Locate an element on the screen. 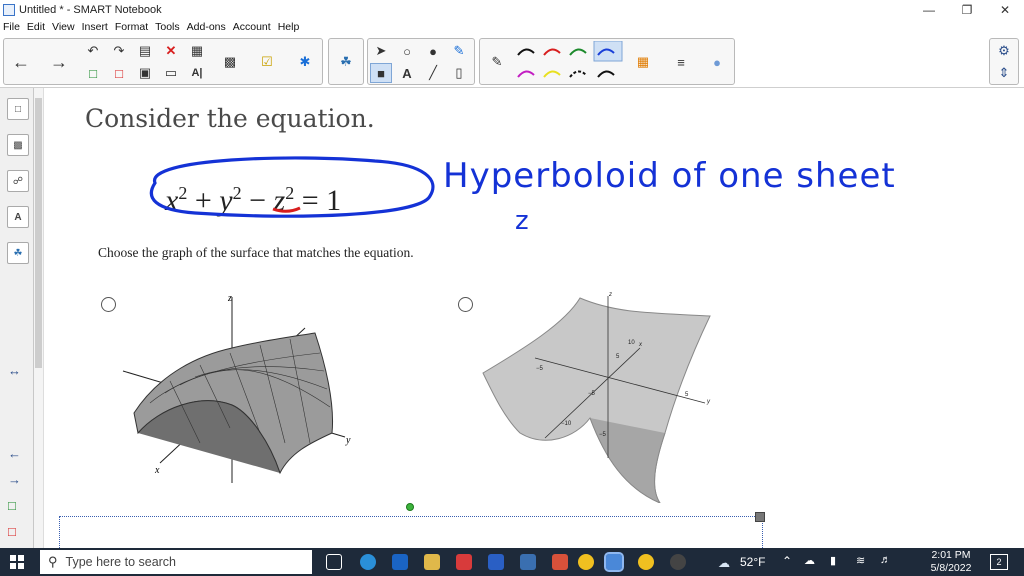 This screenshot has height=576, width=1024. text-tool-icon: A is located at coordinates (407, 73).